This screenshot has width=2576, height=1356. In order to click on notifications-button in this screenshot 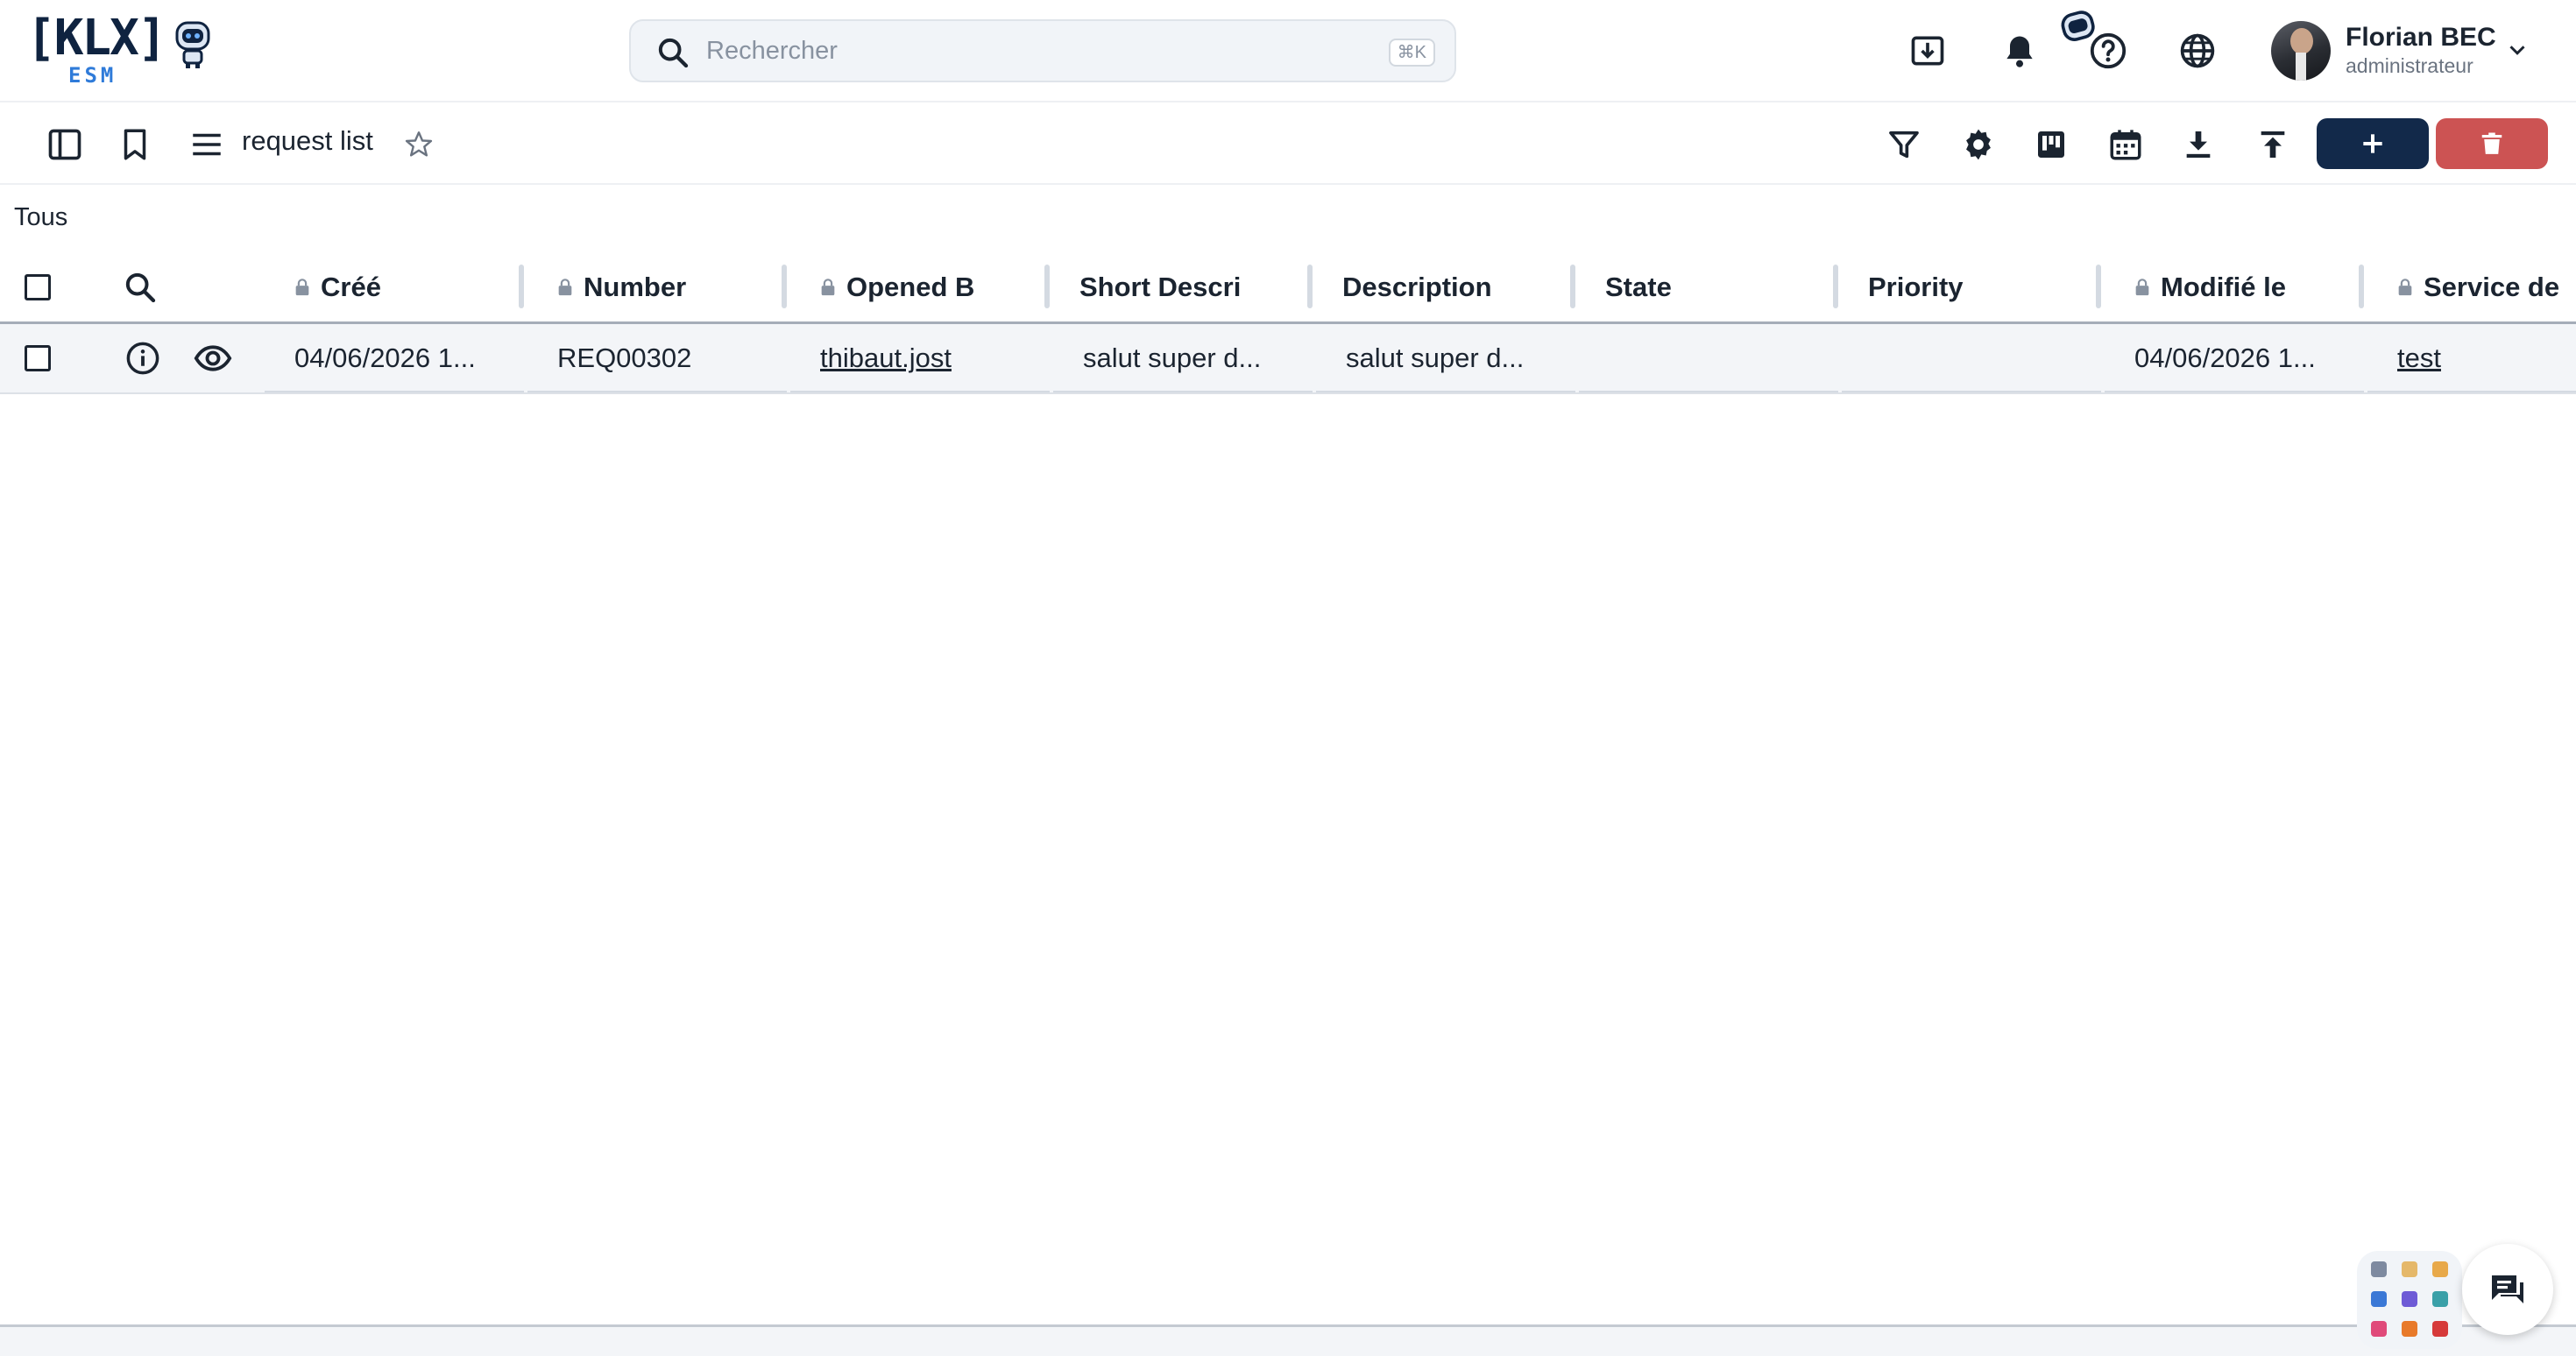, I will do `click(2020, 51)`.